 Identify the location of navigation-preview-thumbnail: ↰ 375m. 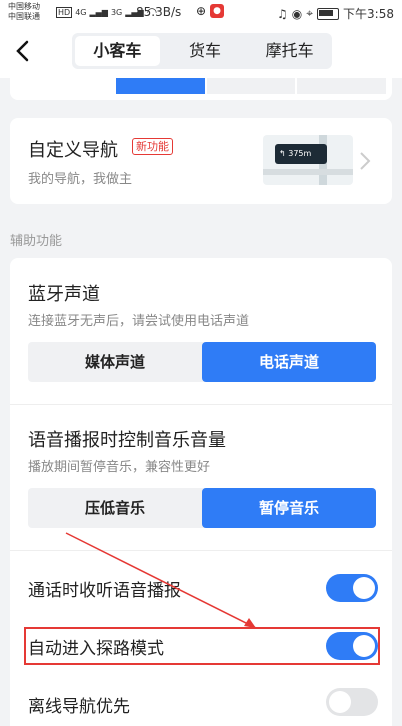
(308, 160).